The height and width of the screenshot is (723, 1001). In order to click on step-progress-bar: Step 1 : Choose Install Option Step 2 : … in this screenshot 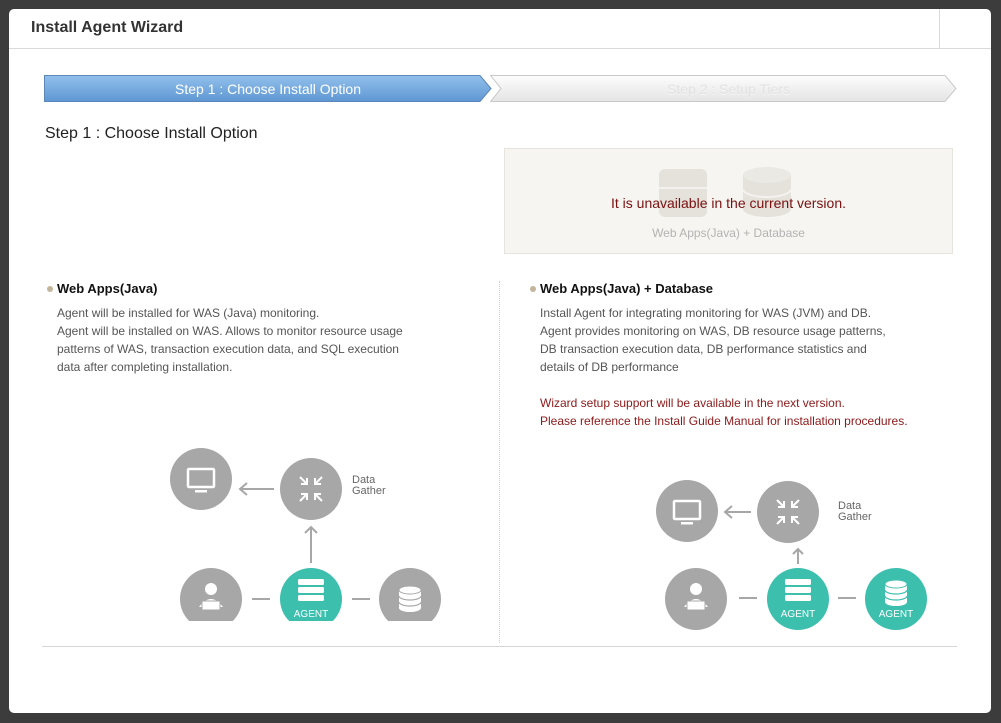, I will do `click(500, 88)`.